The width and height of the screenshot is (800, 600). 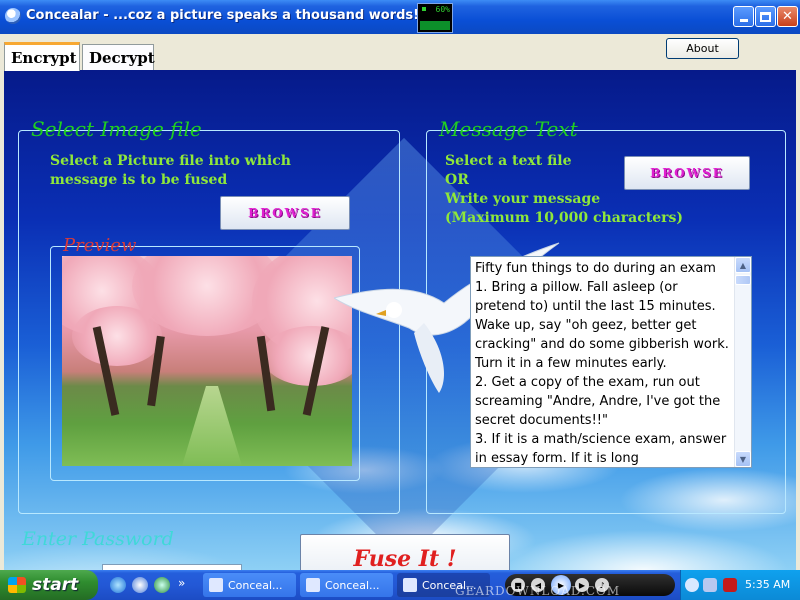 I want to click on media-icon, so click(x=140, y=585).